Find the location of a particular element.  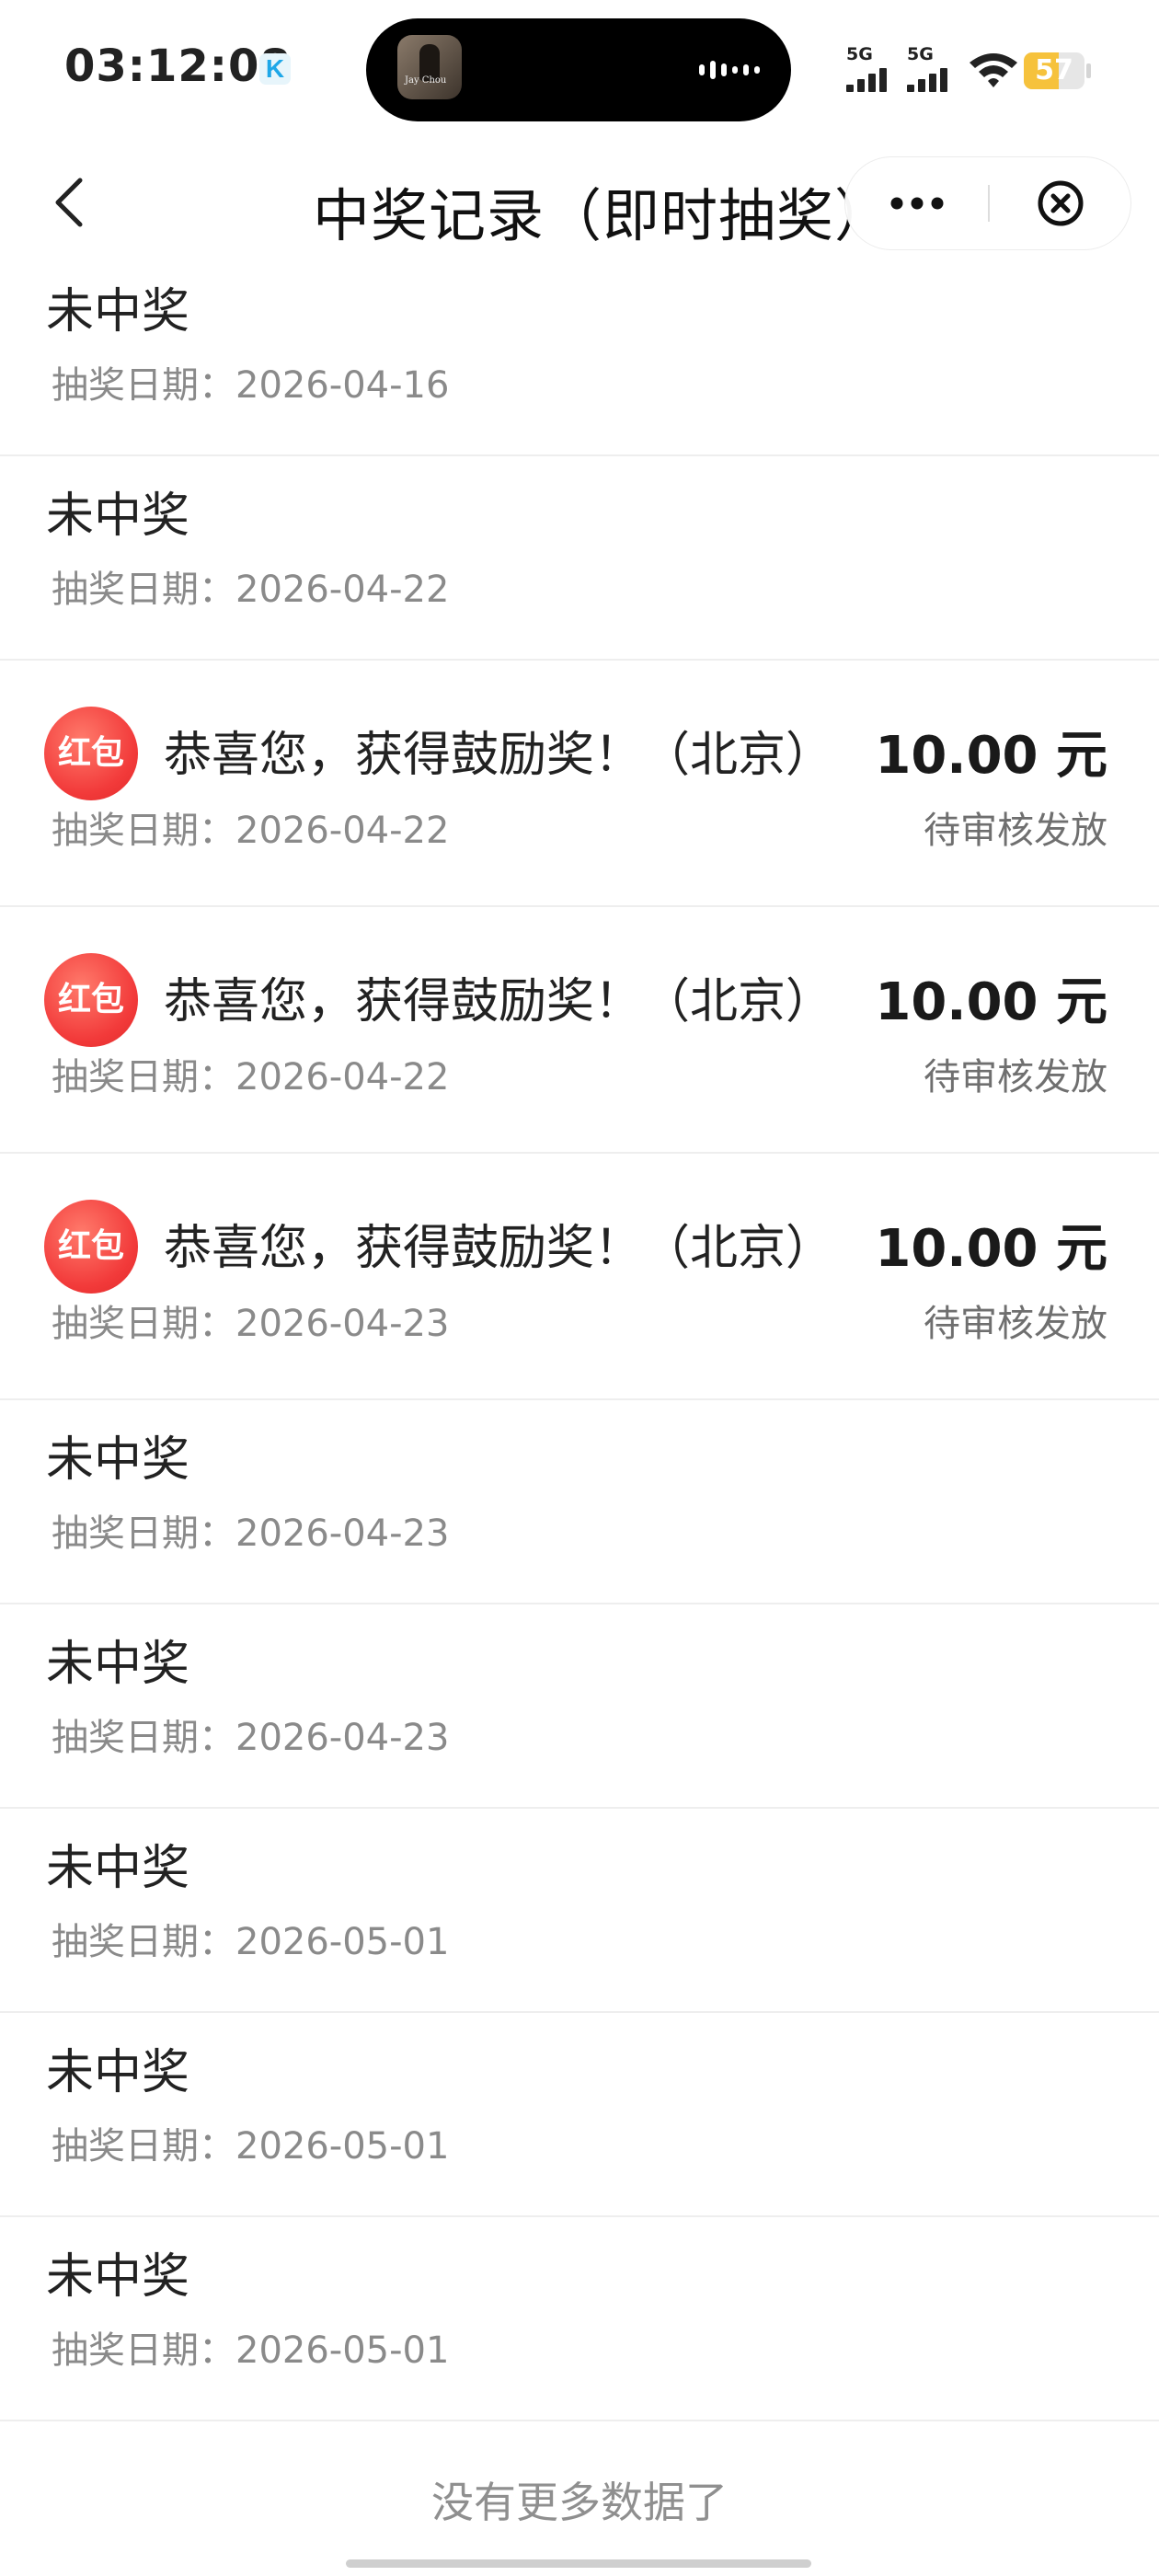

chevron-left-icon is located at coordinates (69, 202).